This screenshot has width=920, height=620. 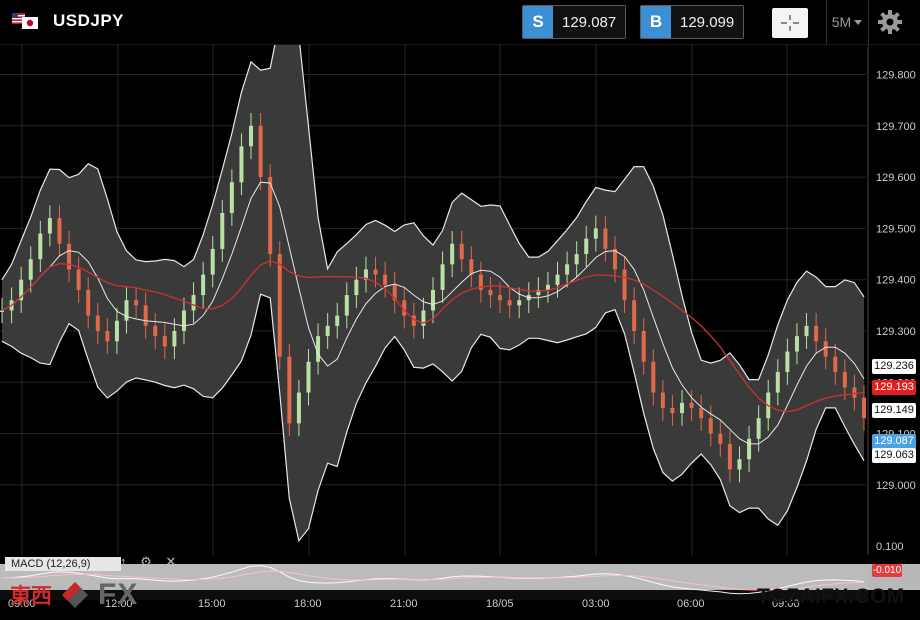 What do you see at coordinates (691, 604) in the screenshot?
I see `x-tick-label: 06:00` at bounding box center [691, 604].